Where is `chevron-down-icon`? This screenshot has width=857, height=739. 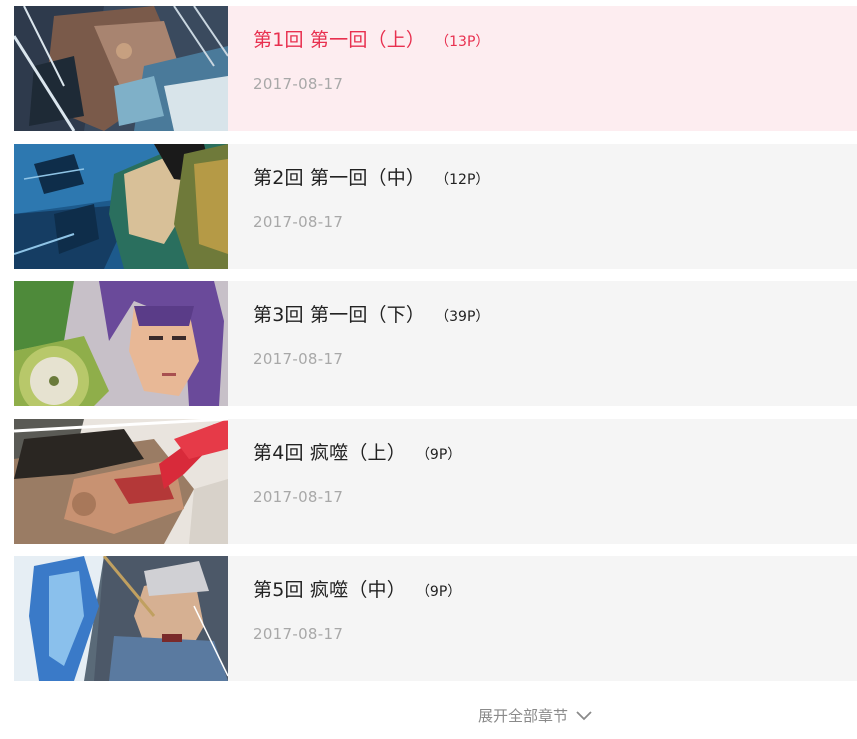 chevron-down-icon is located at coordinates (584, 715).